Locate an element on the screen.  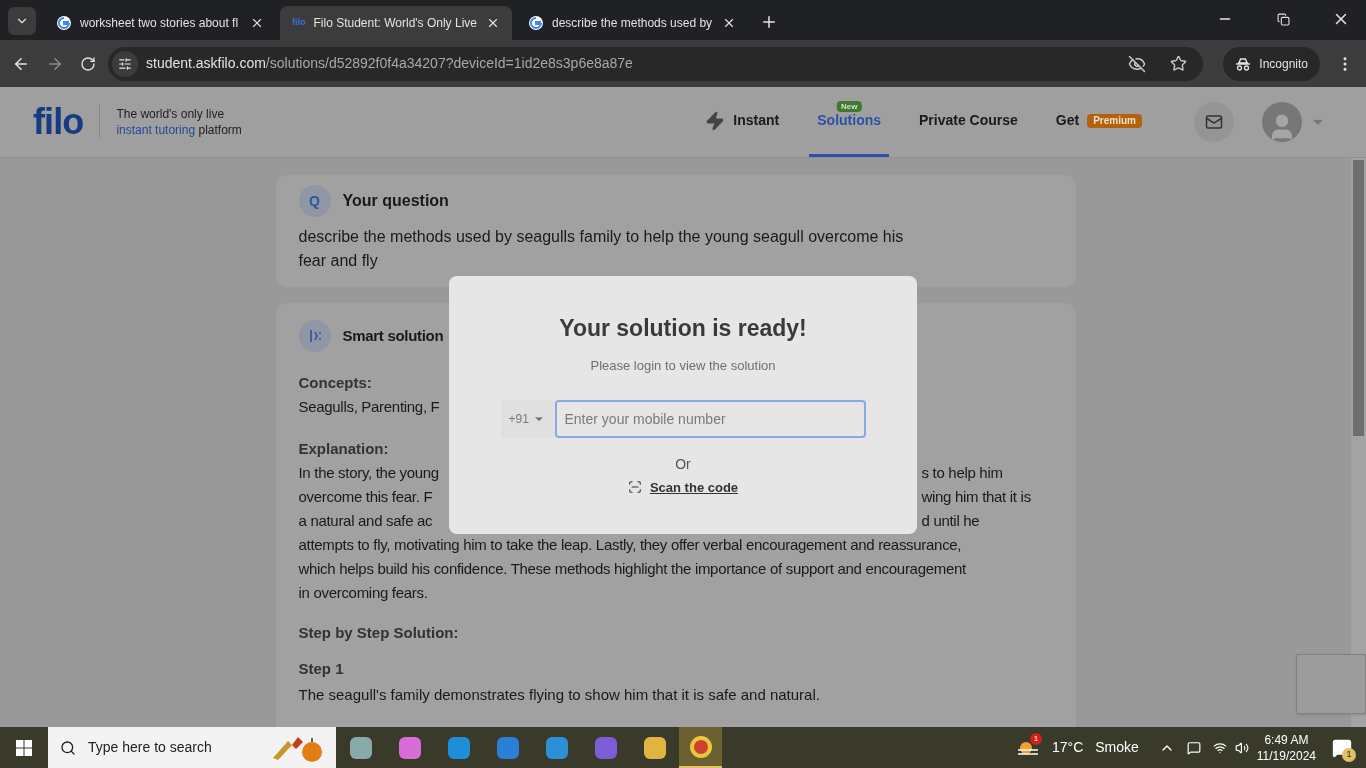
tab-title: worksheet two stories about fl is located at coordinates (160, 23).